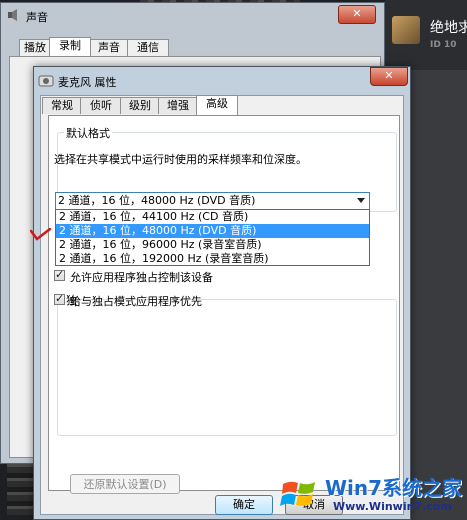 The height and width of the screenshot is (520, 467). What do you see at coordinates (361, 200) in the screenshot?
I see `chevron-down-icon` at bounding box center [361, 200].